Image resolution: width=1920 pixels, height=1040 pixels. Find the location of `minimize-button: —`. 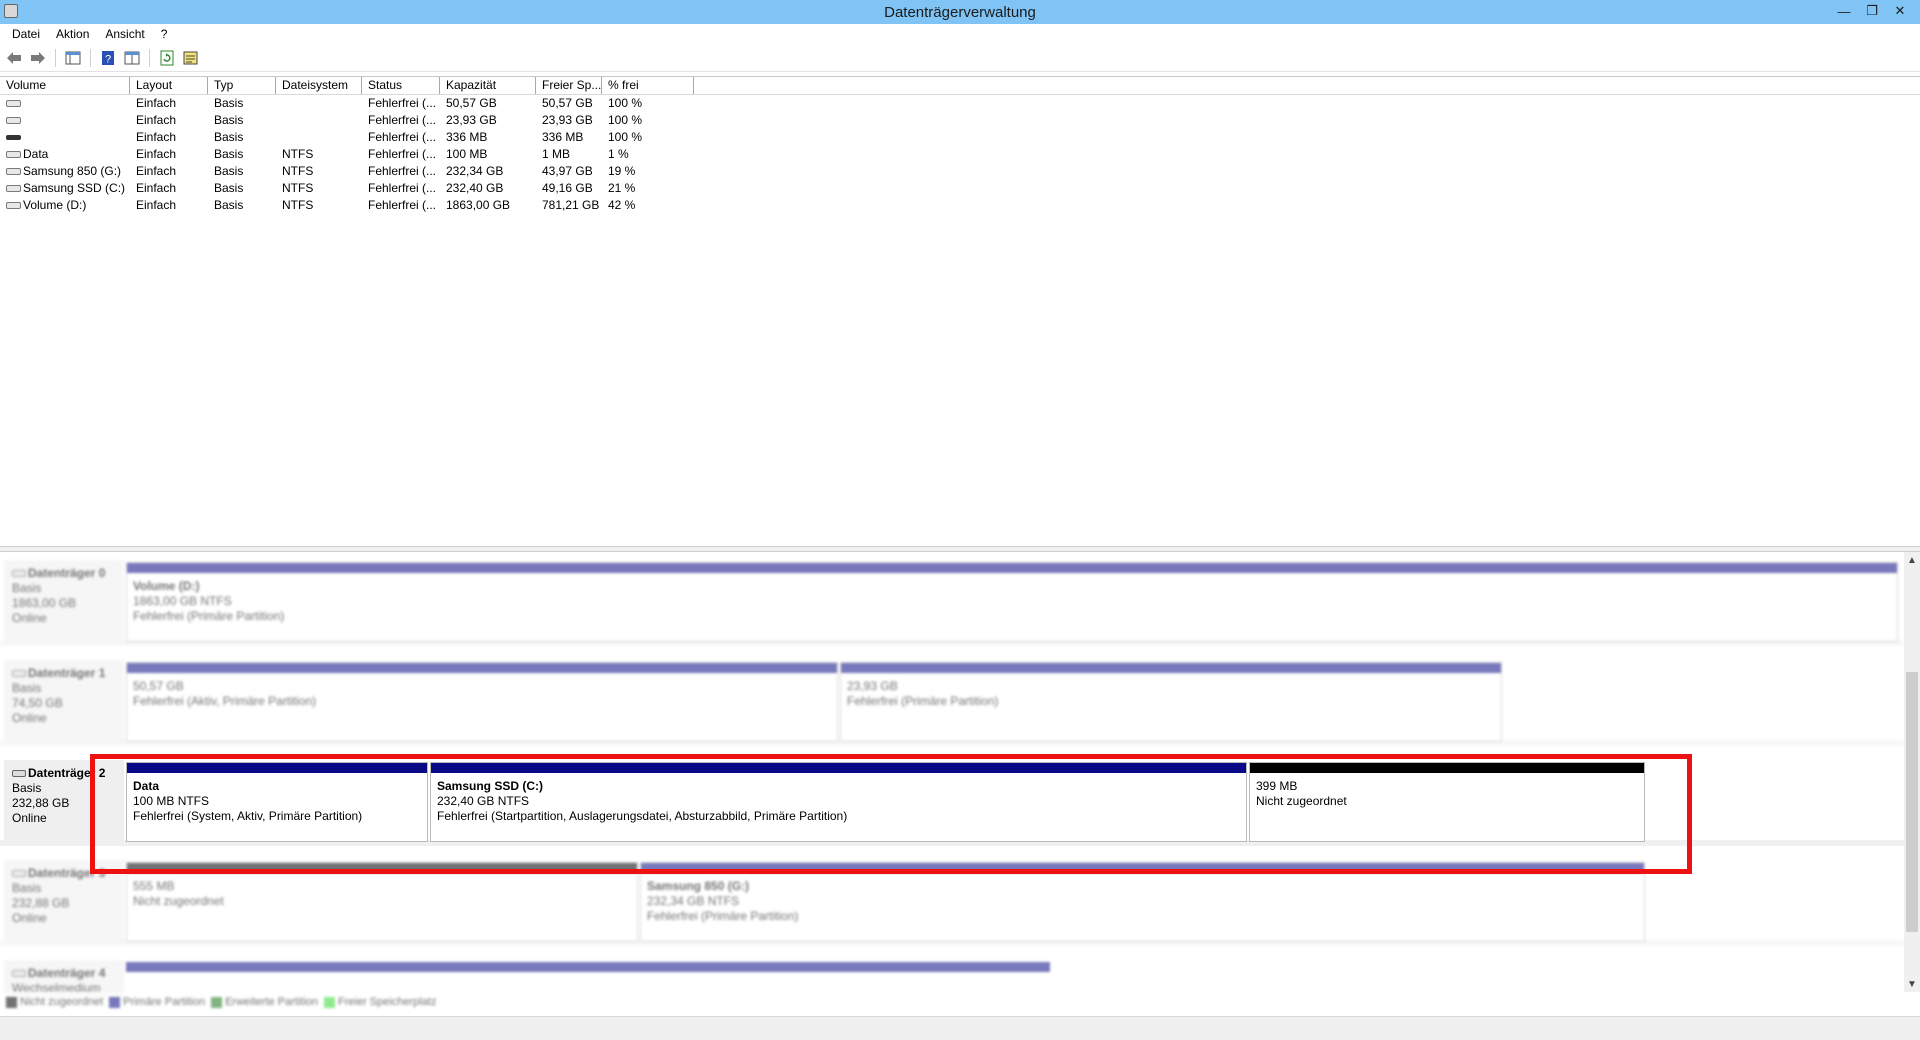

minimize-button: — is located at coordinates (1844, 11).